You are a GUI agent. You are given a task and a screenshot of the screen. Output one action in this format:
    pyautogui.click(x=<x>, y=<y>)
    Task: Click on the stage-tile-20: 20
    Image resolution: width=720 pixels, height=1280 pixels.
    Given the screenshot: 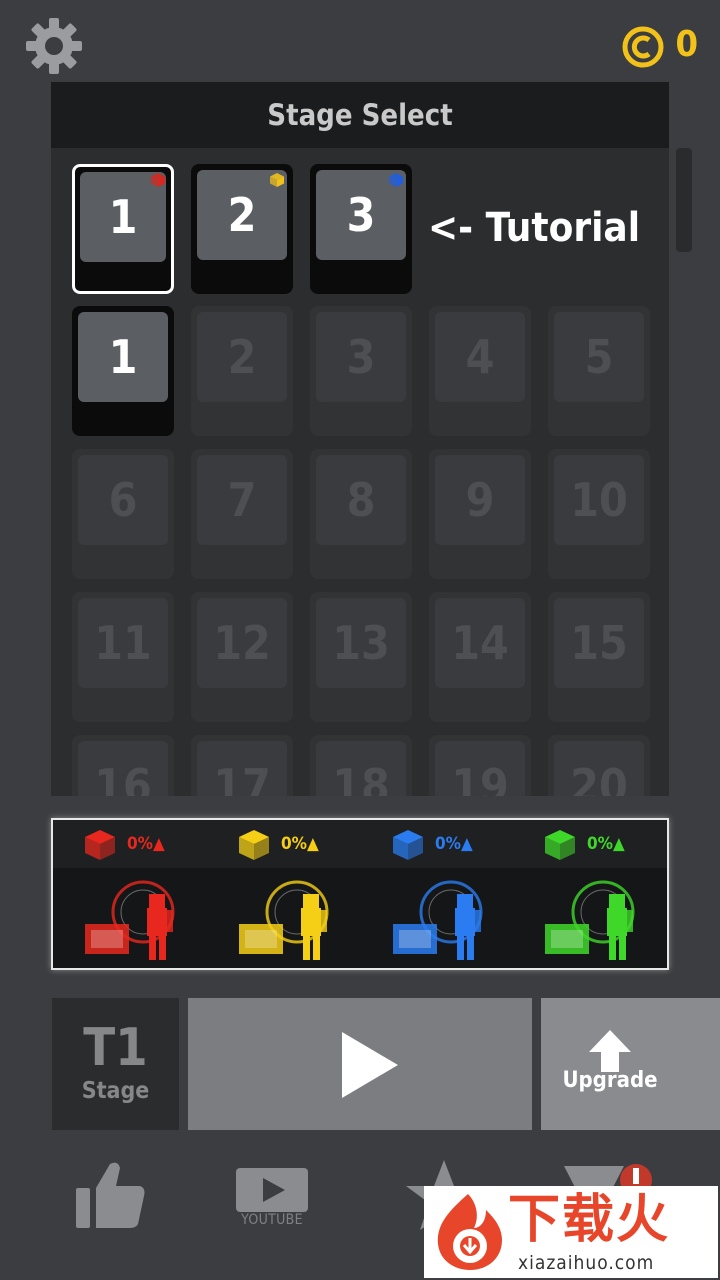 What is the action you would take?
    pyautogui.click(x=599, y=765)
    